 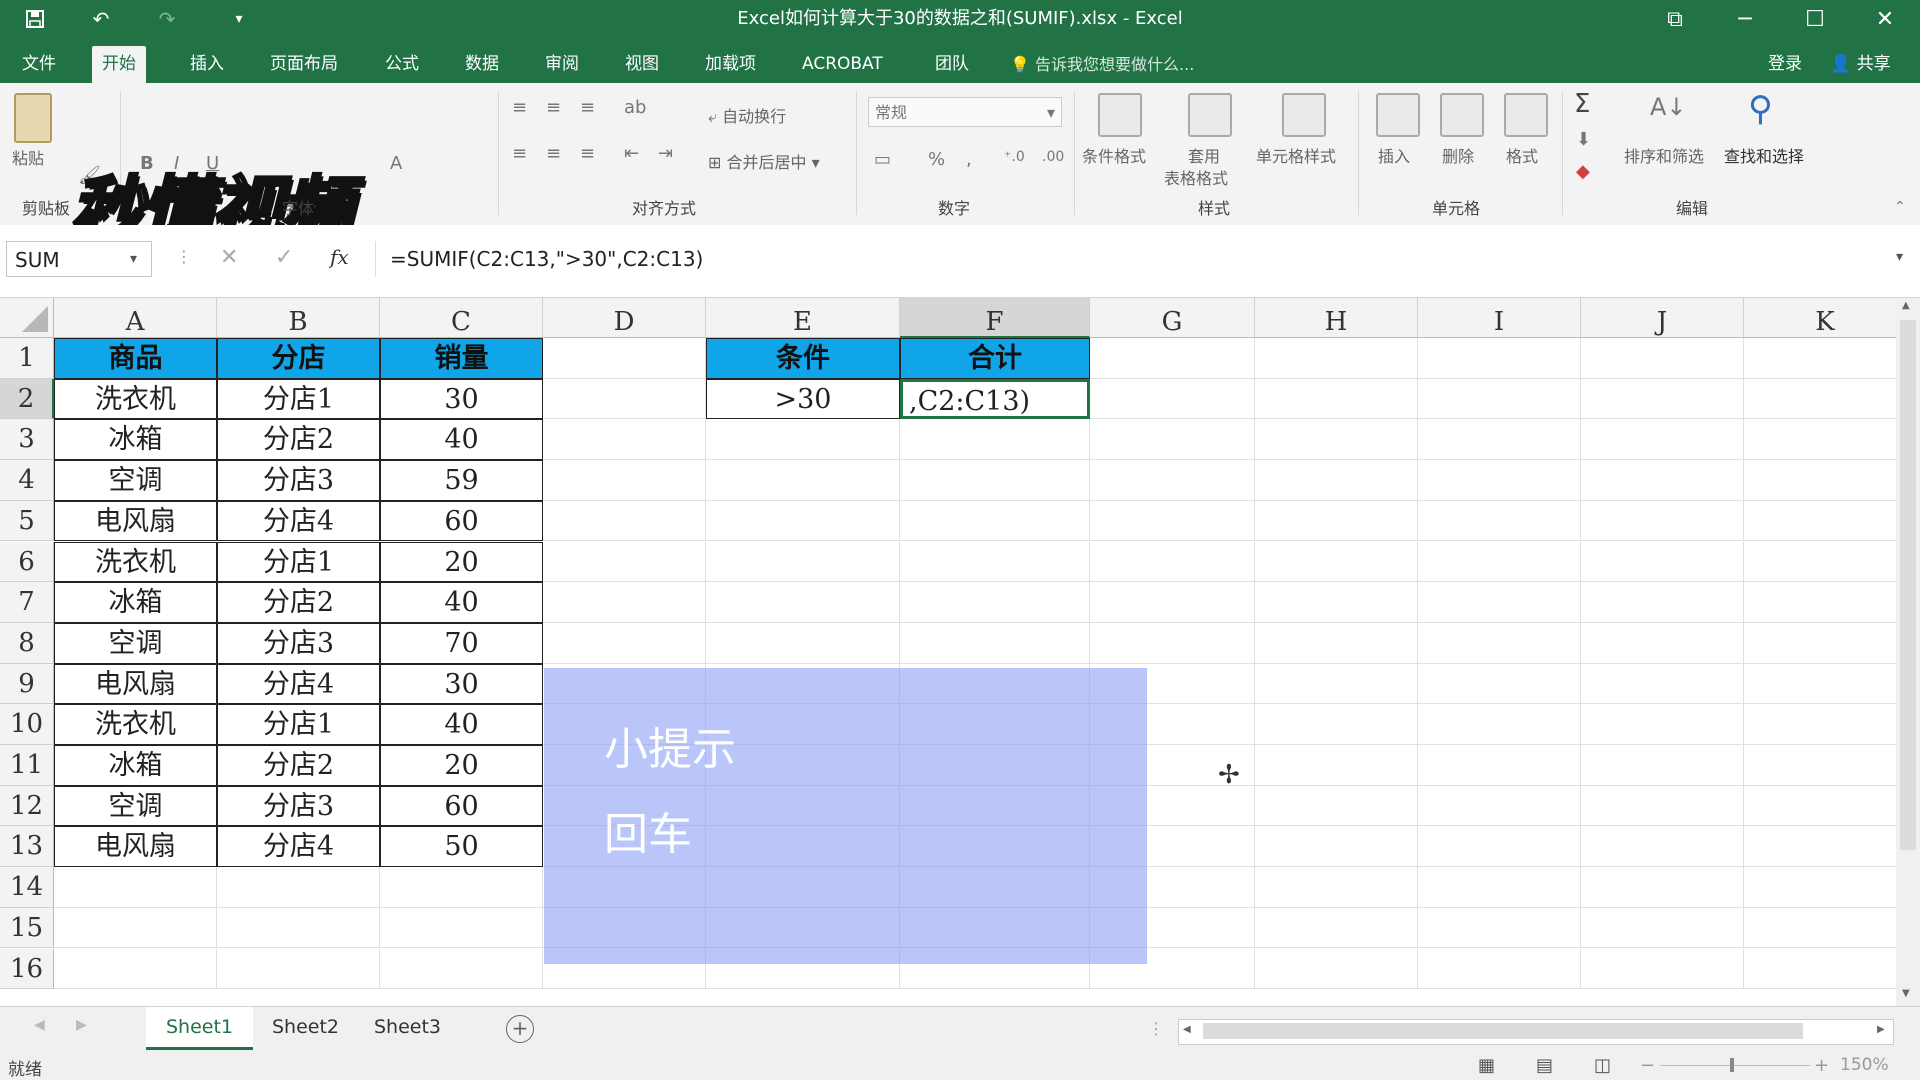 What do you see at coordinates (747, 115) in the screenshot?
I see `wrap-text-button: ⤶ 自动换行` at bounding box center [747, 115].